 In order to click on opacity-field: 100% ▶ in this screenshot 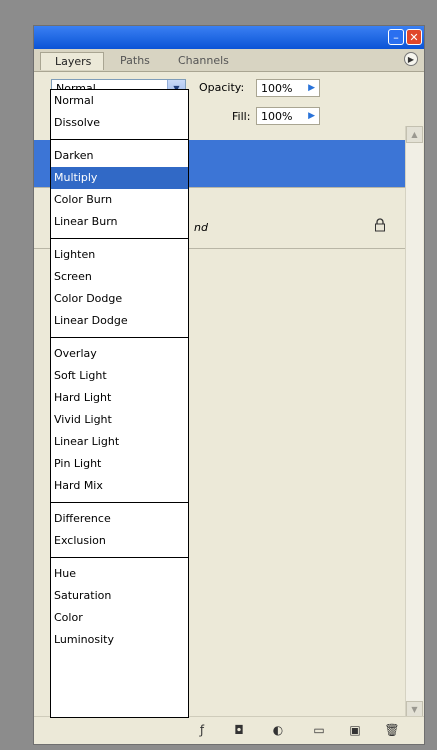, I will do `click(288, 88)`.